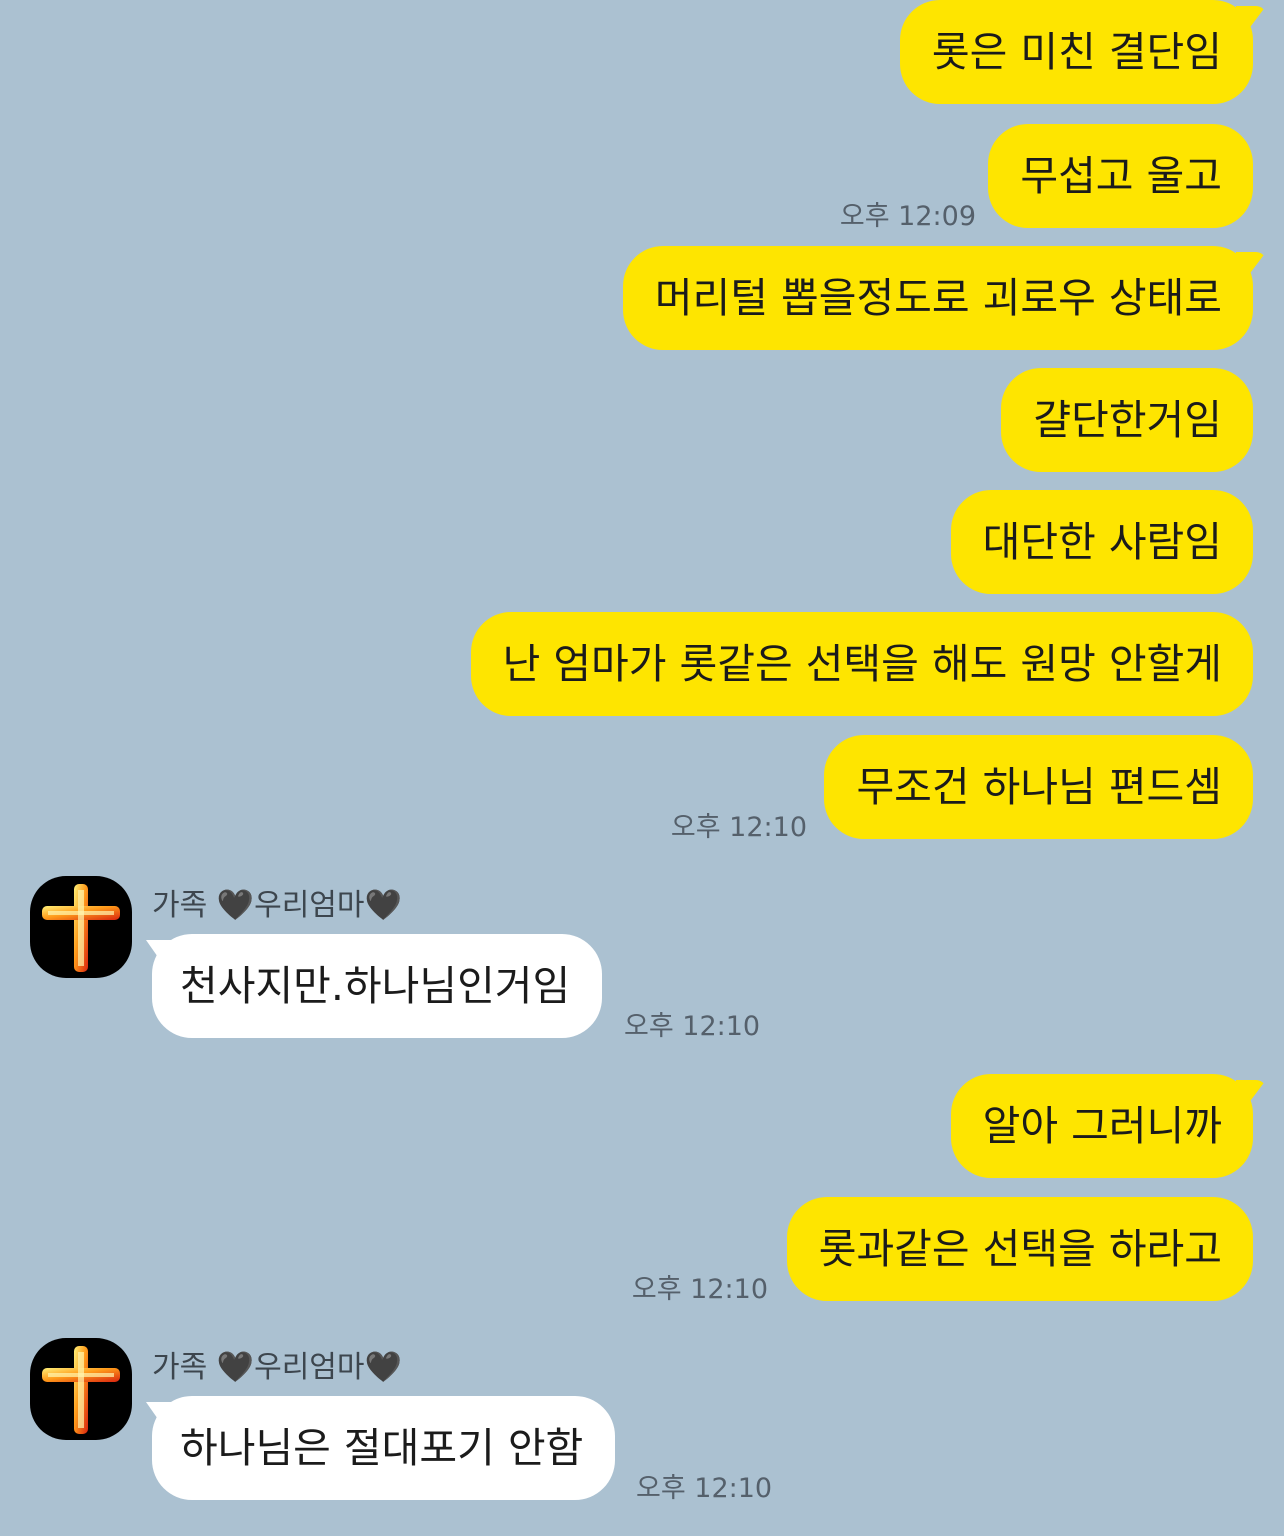 This screenshot has height=1536, width=1284. What do you see at coordinates (1038, 787) in the screenshot?
I see `my-message-bubble: 무조건 하나님 편드셈` at bounding box center [1038, 787].